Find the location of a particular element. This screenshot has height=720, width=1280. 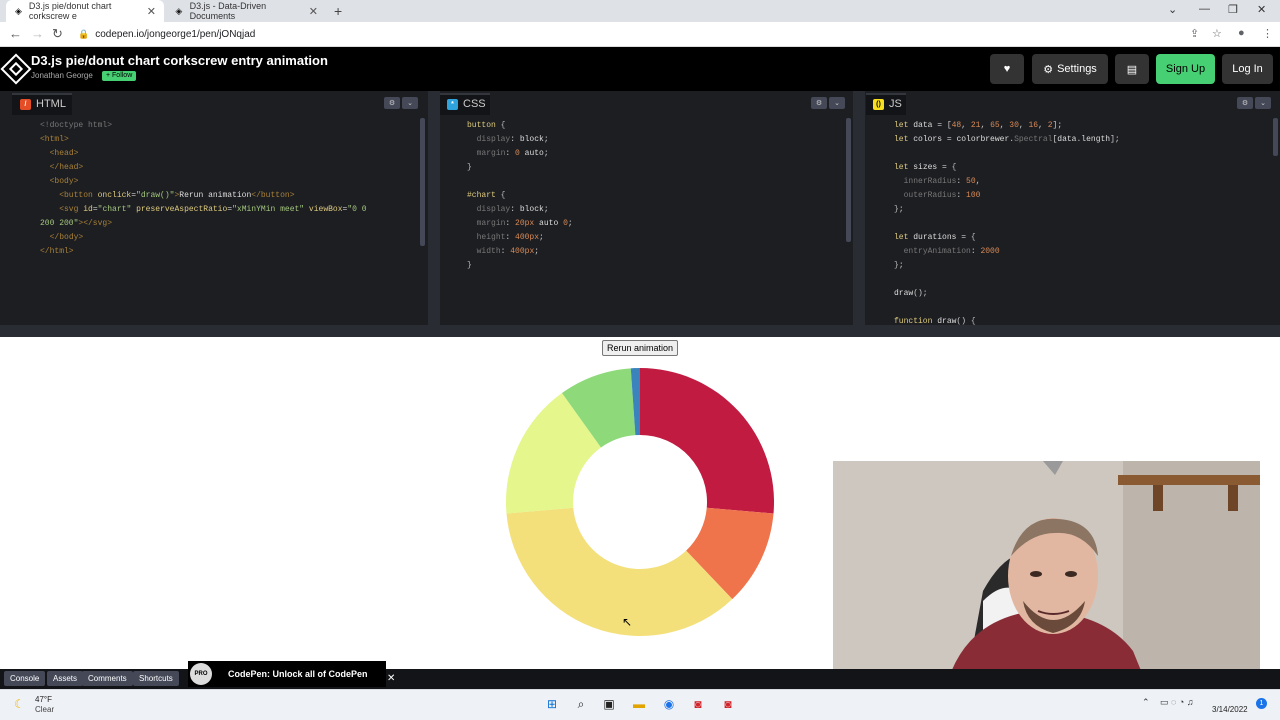

url-text: codepen.io/jongeorge1/pen/jONqjad is located at coordinates (175, 34).